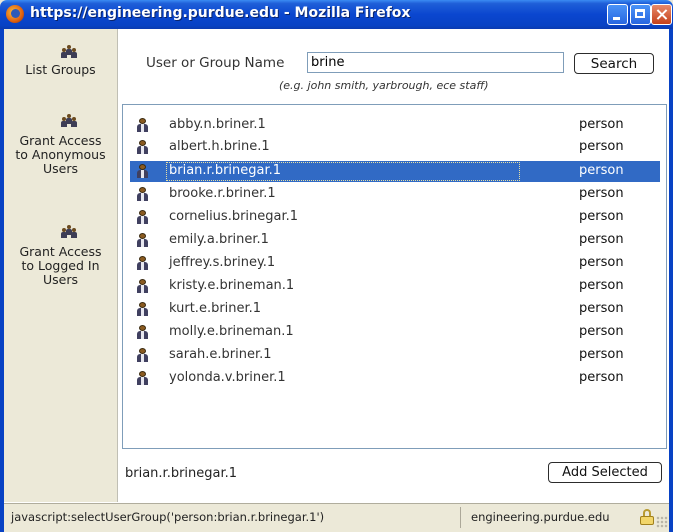 The width and height of the screenshot is (673, 532). Describe the element at coordinates (540, 517) in the screenshot. I see `status-domain: engineering.purdue.edu` at that location.